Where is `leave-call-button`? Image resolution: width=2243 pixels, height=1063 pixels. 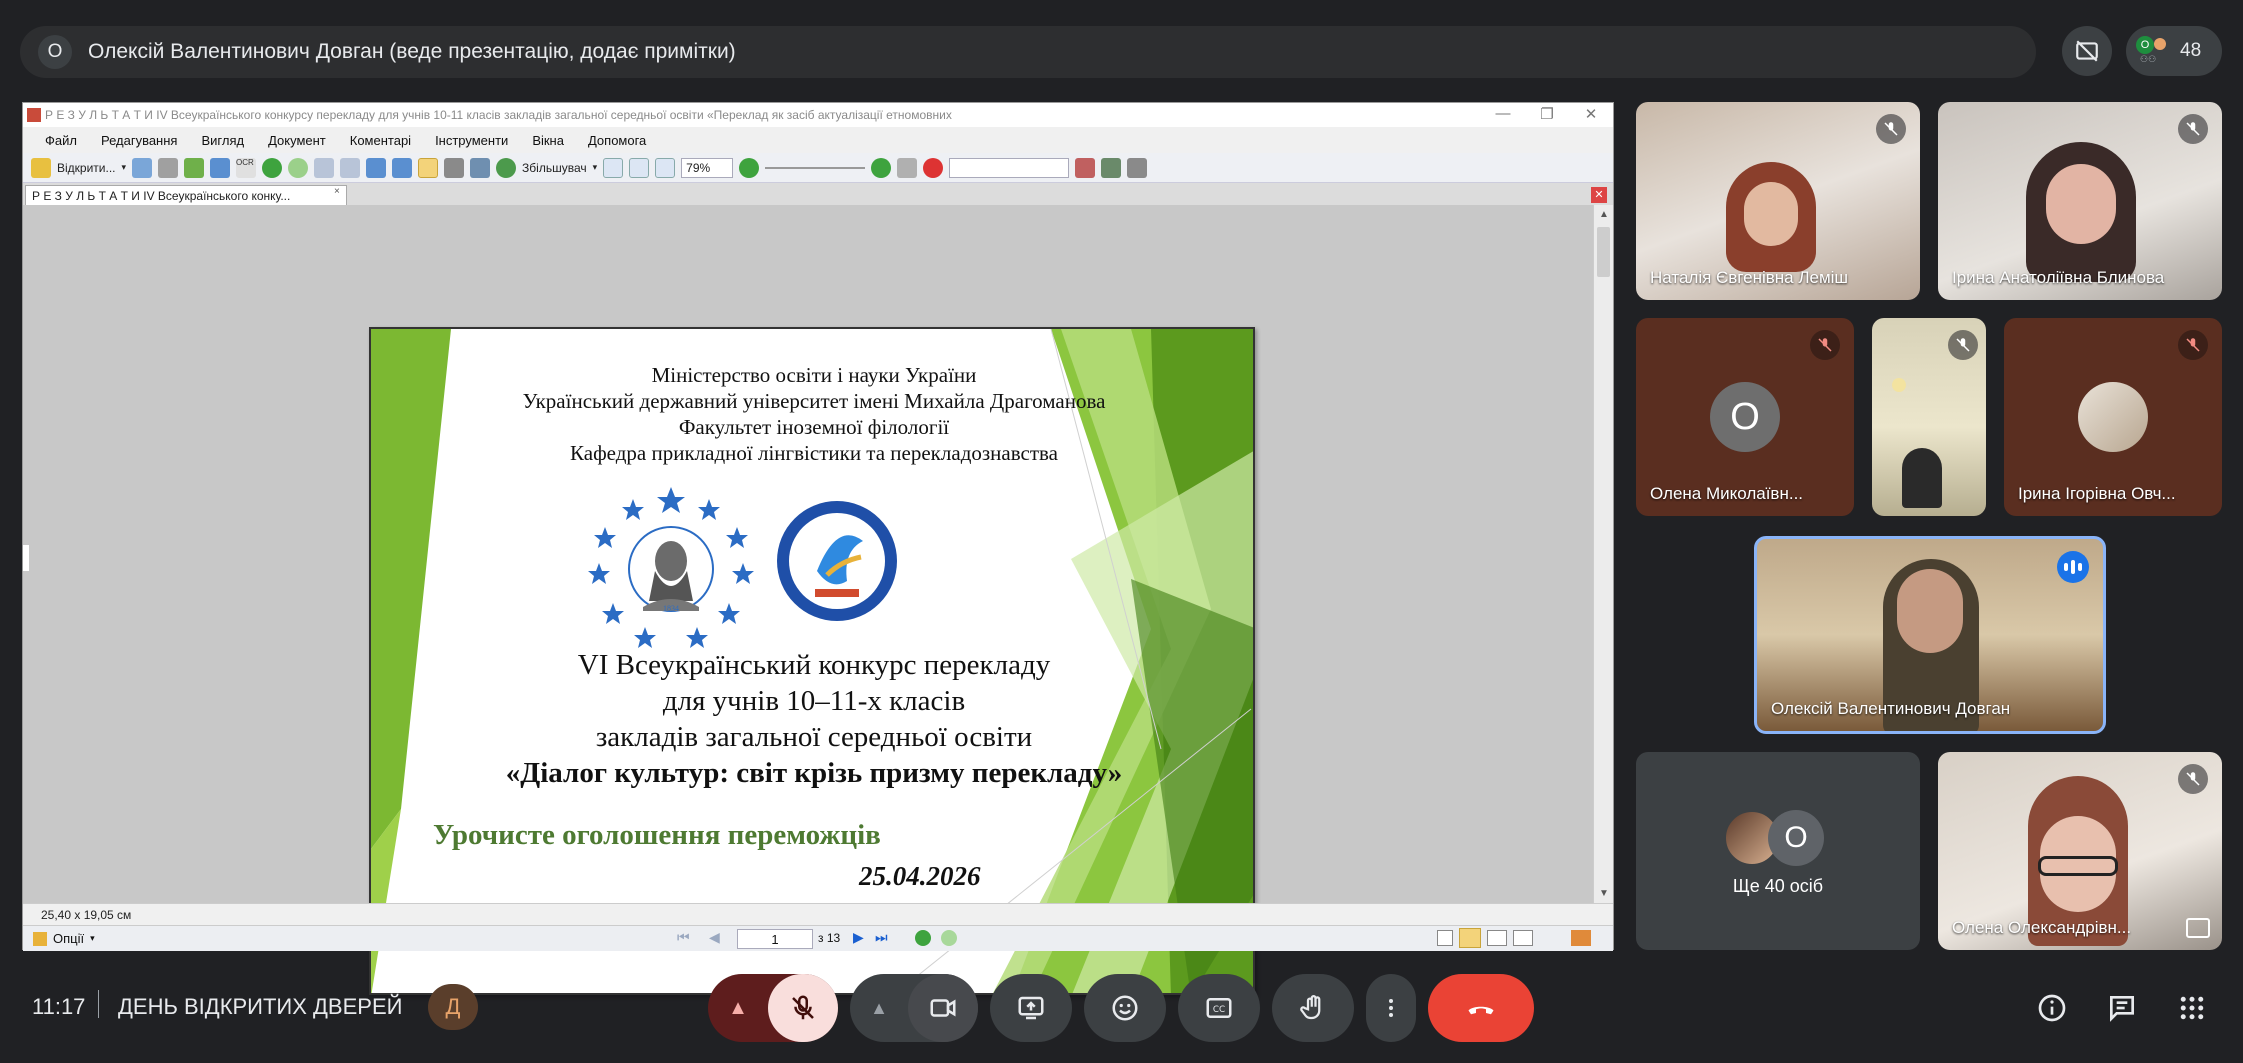 leave-call-button is located at coordinates (1481, 1008).